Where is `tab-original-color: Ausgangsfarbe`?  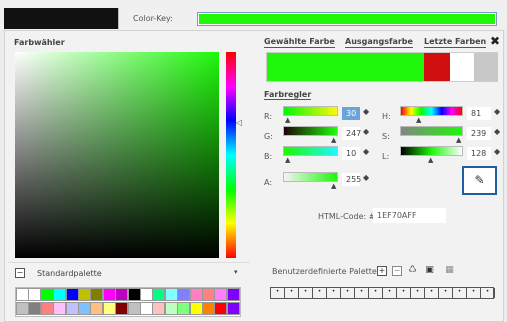 tab-original-color: Ausgangsfarbe is located at coordinates (379, 42).